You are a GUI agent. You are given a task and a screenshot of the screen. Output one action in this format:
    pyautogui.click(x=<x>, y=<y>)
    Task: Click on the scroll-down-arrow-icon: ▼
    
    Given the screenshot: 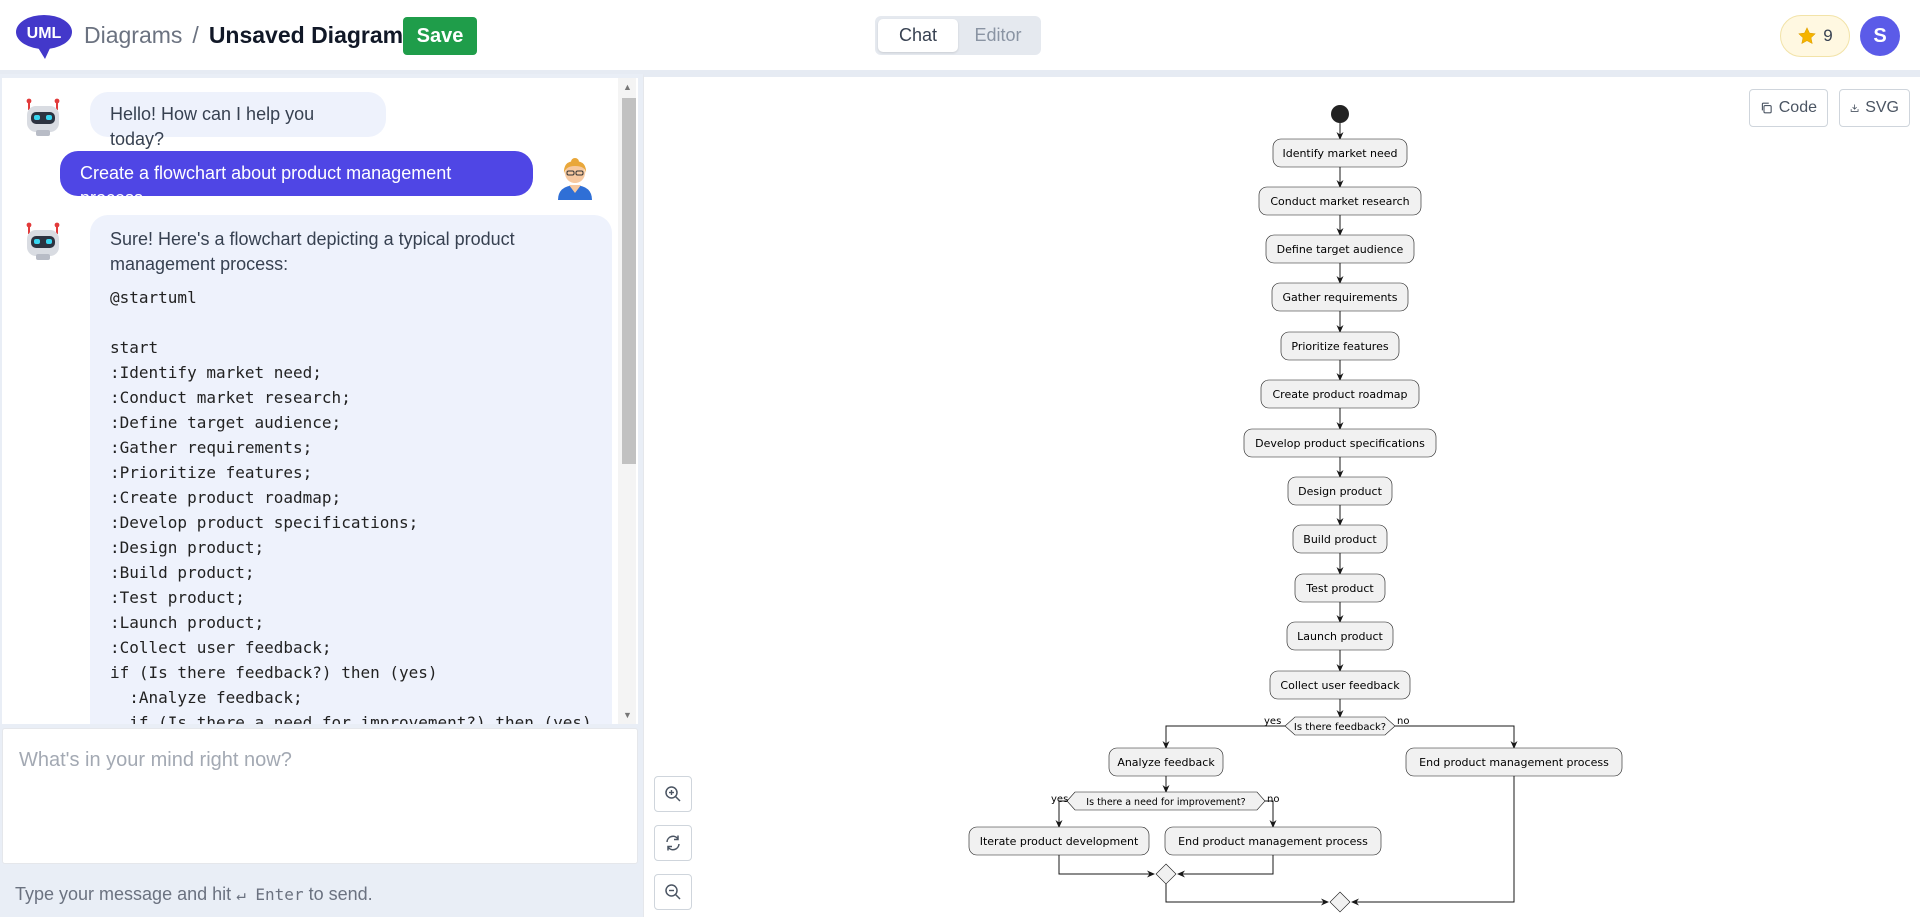 What is the action you would take?
    pyautogui.click(x=627, y=715)
    